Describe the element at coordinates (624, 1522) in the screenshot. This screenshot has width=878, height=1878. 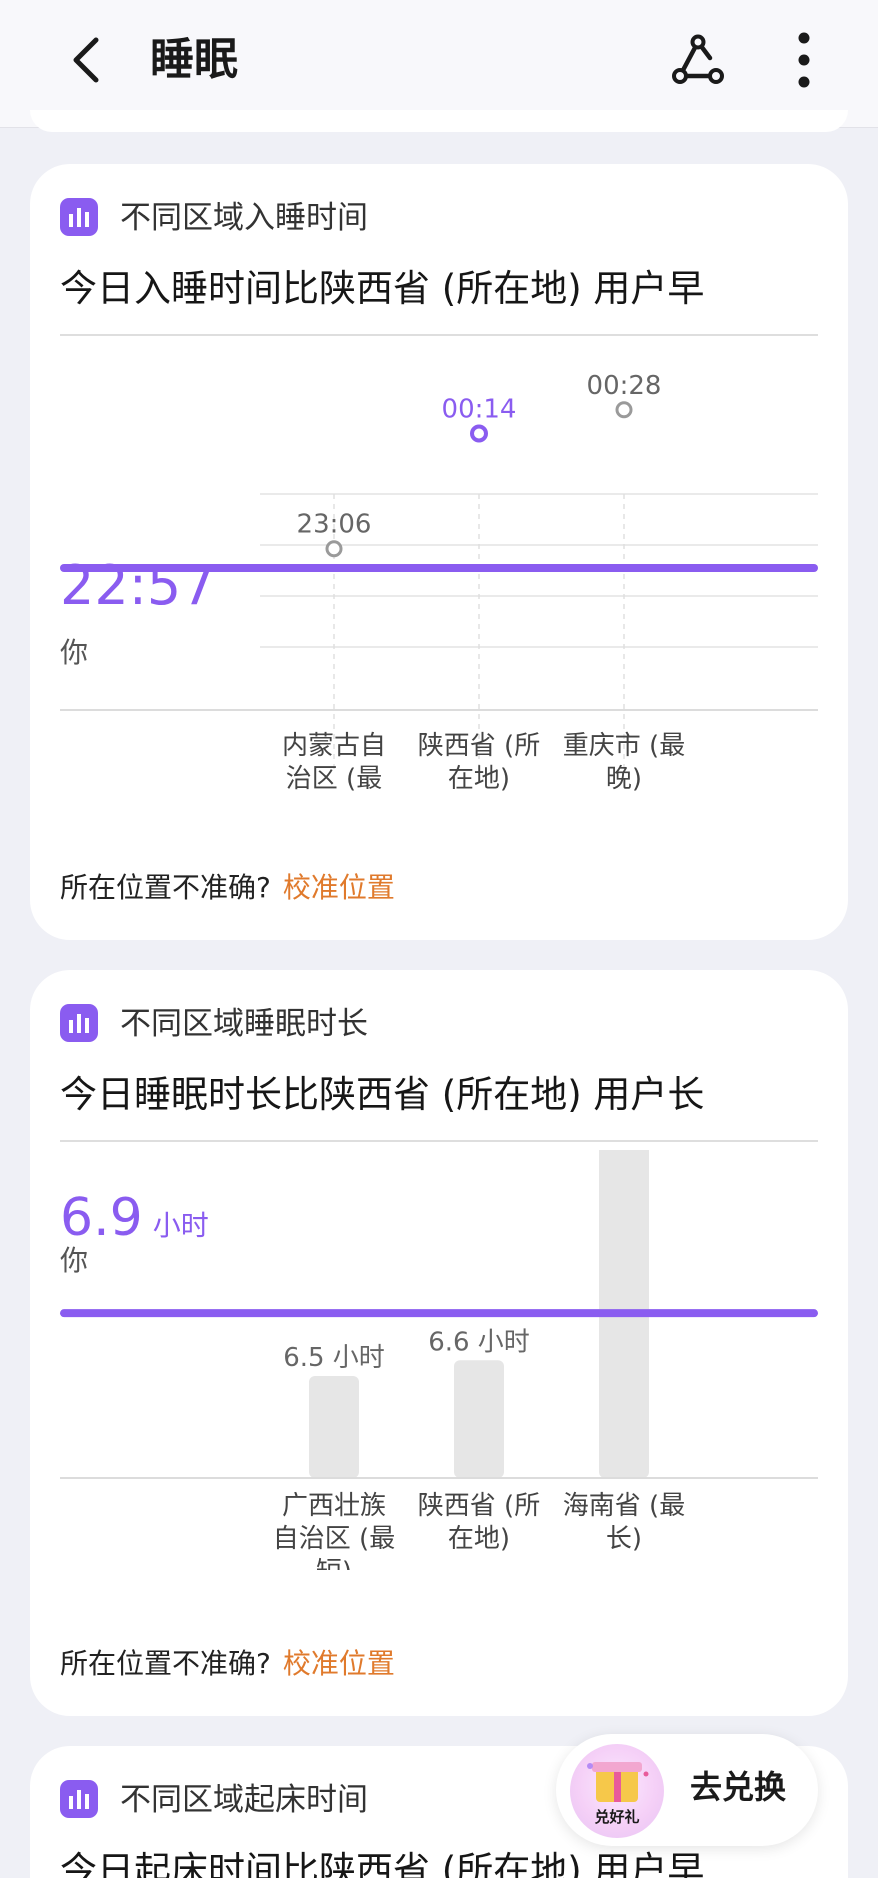
I see `category-label: 海南省 (最长)` at that location.